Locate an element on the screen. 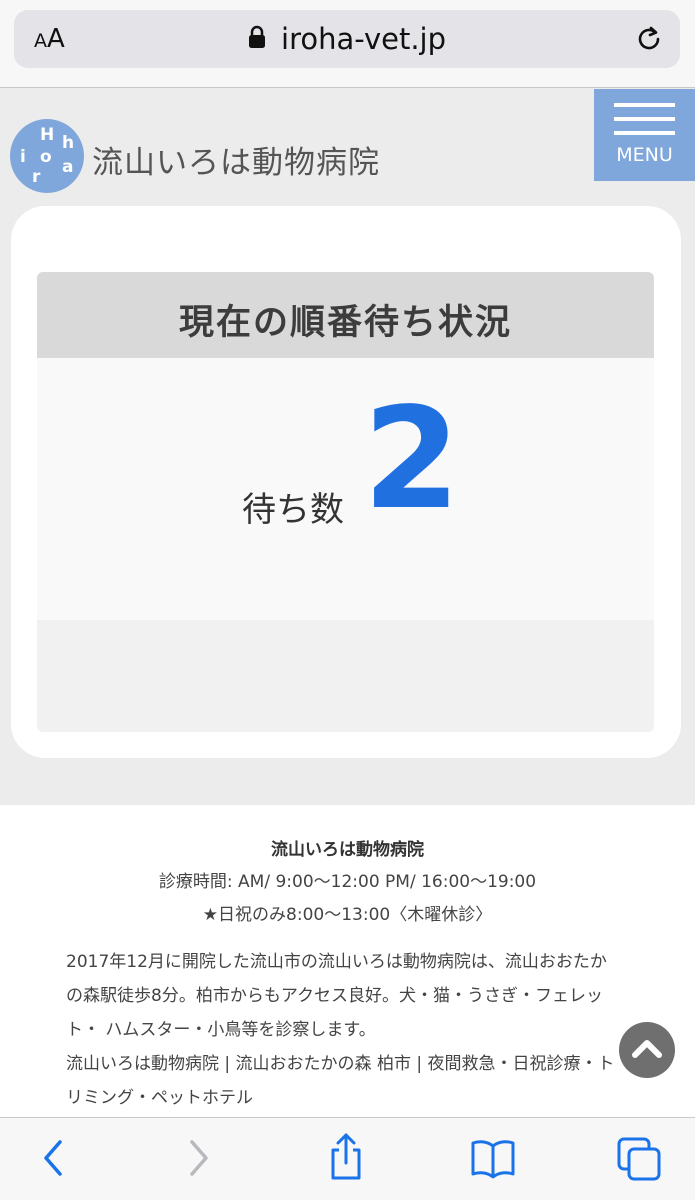  status-footer is located at coordinates (345, 676).